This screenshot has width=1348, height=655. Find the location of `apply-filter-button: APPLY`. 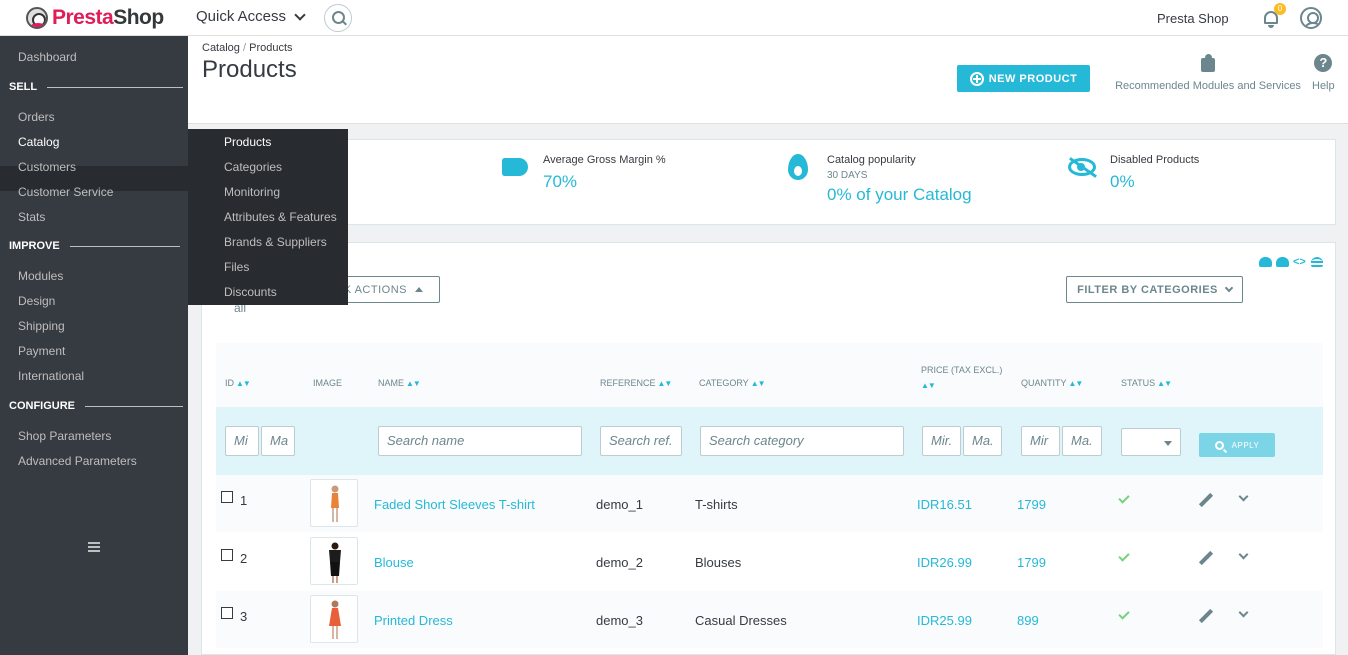

apply-filter-button: APPLY is located at coordinates (1237, 445).